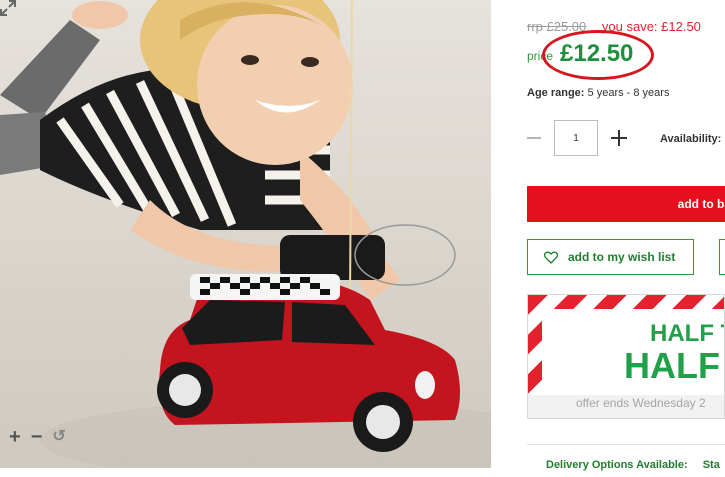 The height and width of the screenshot is (477, 725). Describe the element at coordinates (598, 55) in the screenshot. I see `price-highlight-circle` at that location.